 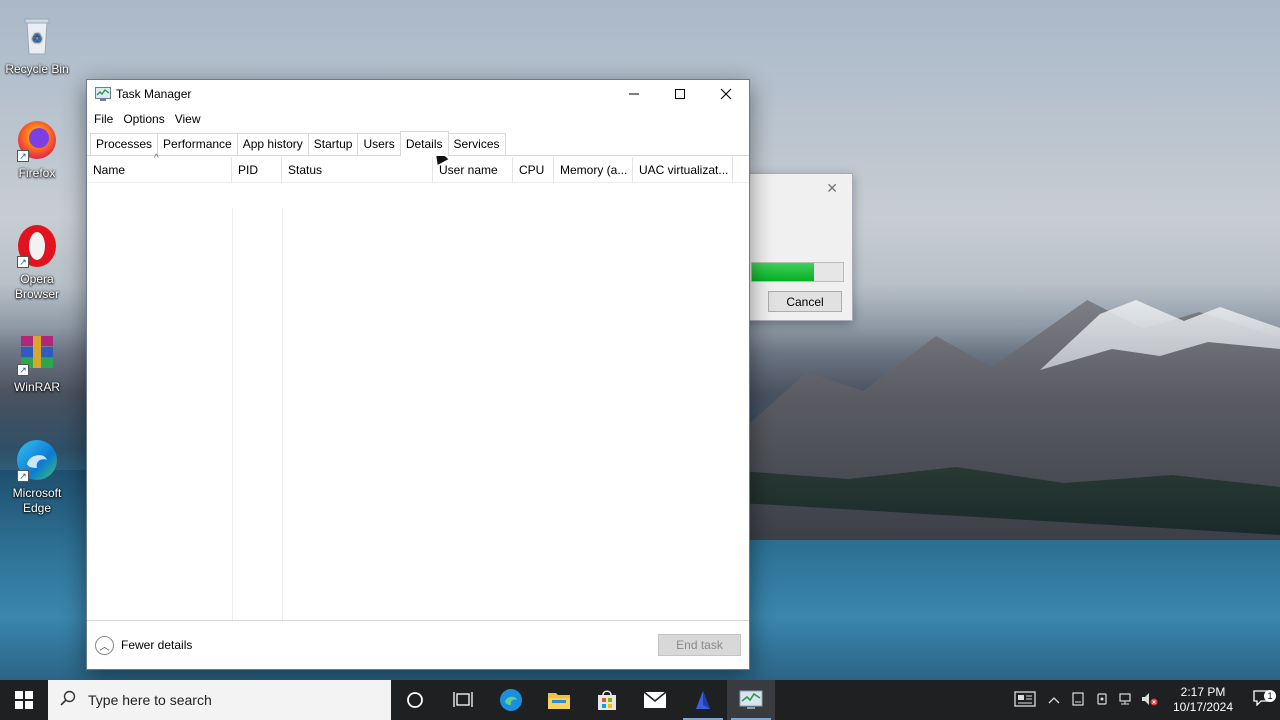 What do you see at coordinates (37, 246) in the screenshot?
I see `opera-icon: ↗` at bounding box center [37, 246].